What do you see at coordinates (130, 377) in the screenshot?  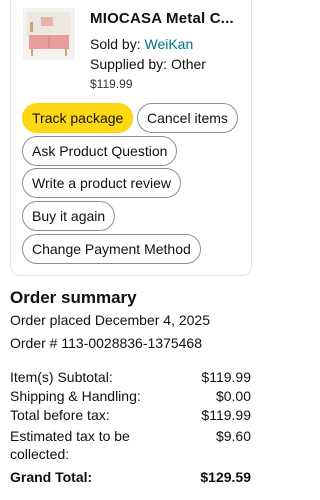 I see `subtotal-row: Item(s) Subtotal: $119.99` at bounding box center [130, 377].